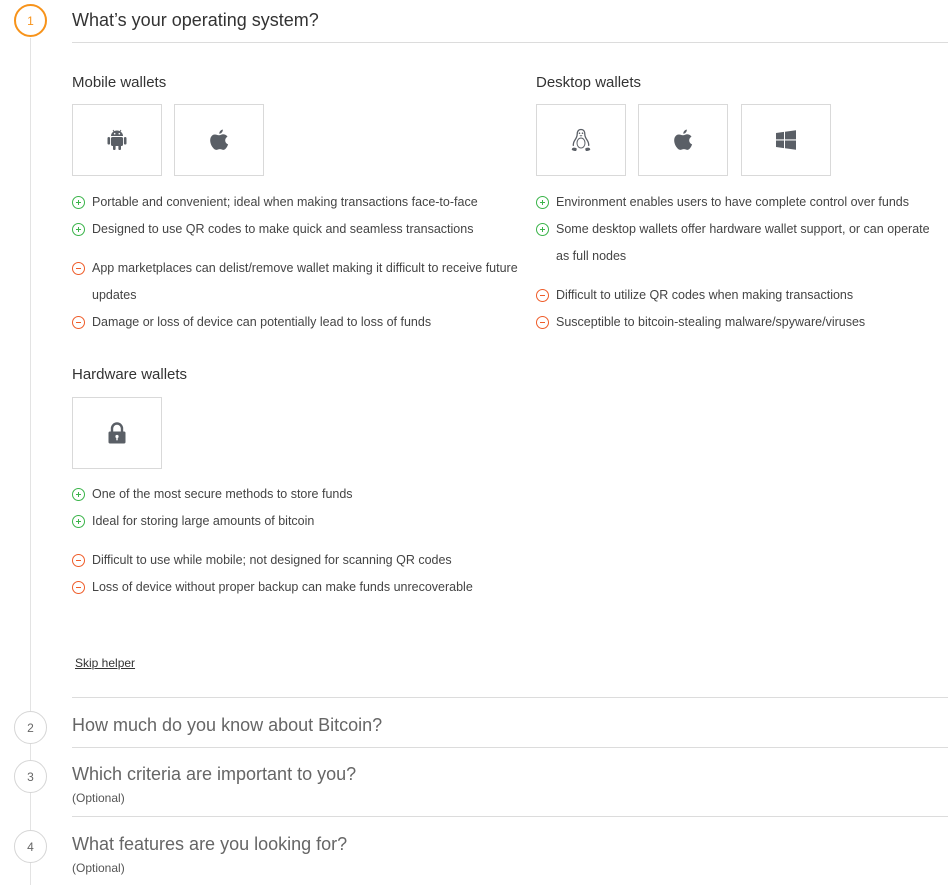 The image size is (948, 885). Describe the element at coordinates (119, 82) in the screenshot. I see `mobile-wallets-heading: Mobile wallets` at that location.